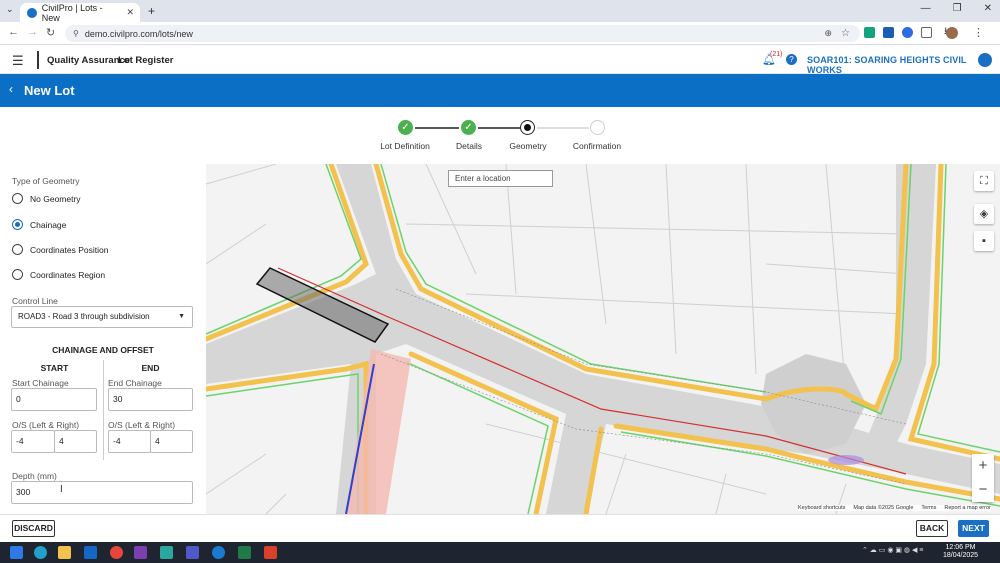 The height and width of the screenshot is (563, 1000). I want to click on page-title-bar: ‹ New Lot, so click(500, 90).